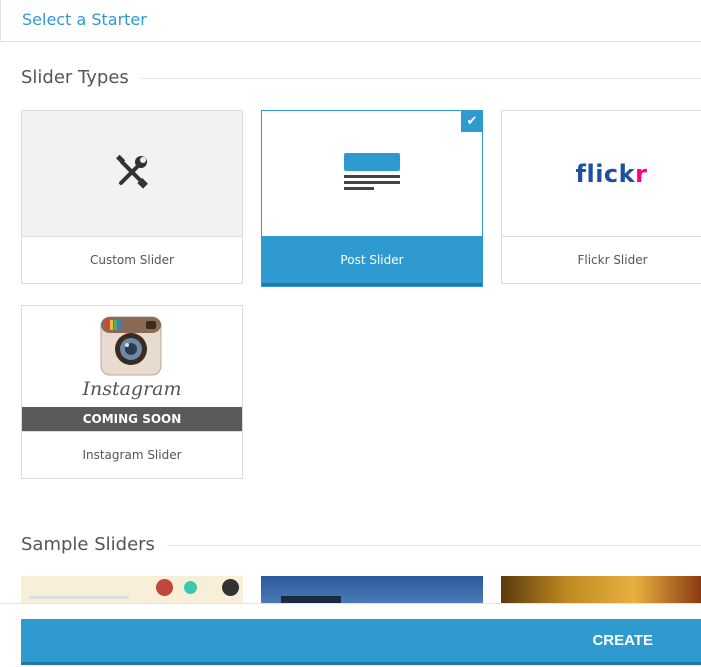 This screenshot has width=701, height=667. Describe the element at coordinates (372, 261) in the screenshot. I see `card-label: Post Slider` at that location.